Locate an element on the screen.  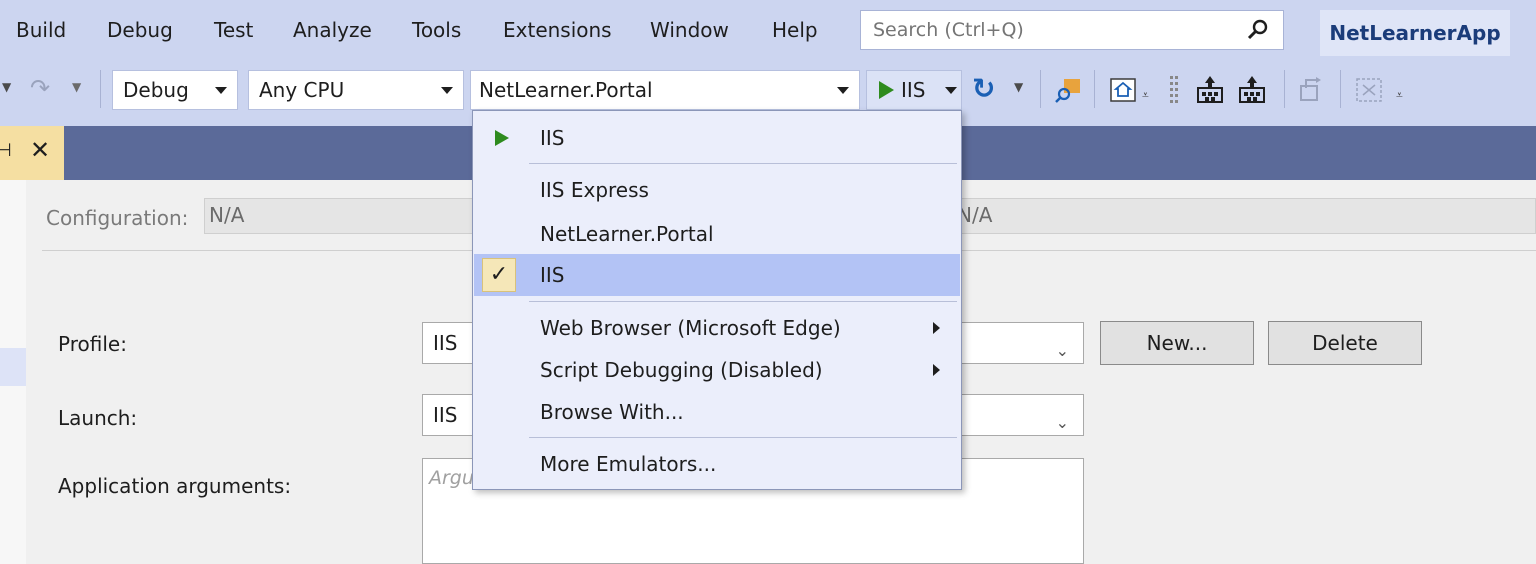
startup-project-value: NetLearner.Portal is located at coordinates (566, 90).